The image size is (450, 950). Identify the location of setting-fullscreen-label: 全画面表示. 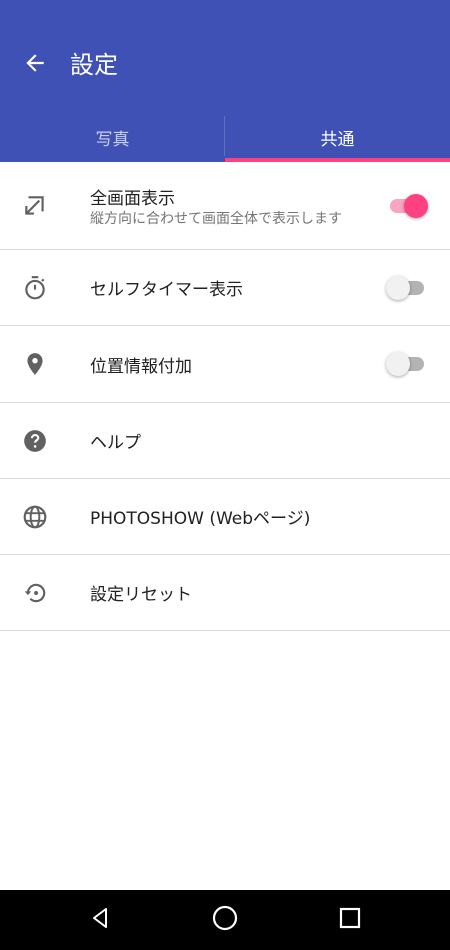
(132, 199).